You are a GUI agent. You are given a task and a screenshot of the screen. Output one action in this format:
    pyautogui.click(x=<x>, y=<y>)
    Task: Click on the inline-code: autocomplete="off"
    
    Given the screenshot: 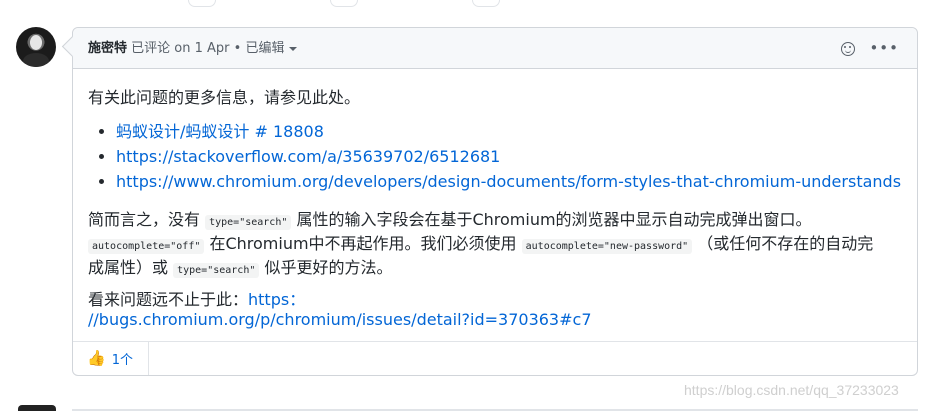 What is the action you would take?
    pyautogui.click(x=146, y=246)
    